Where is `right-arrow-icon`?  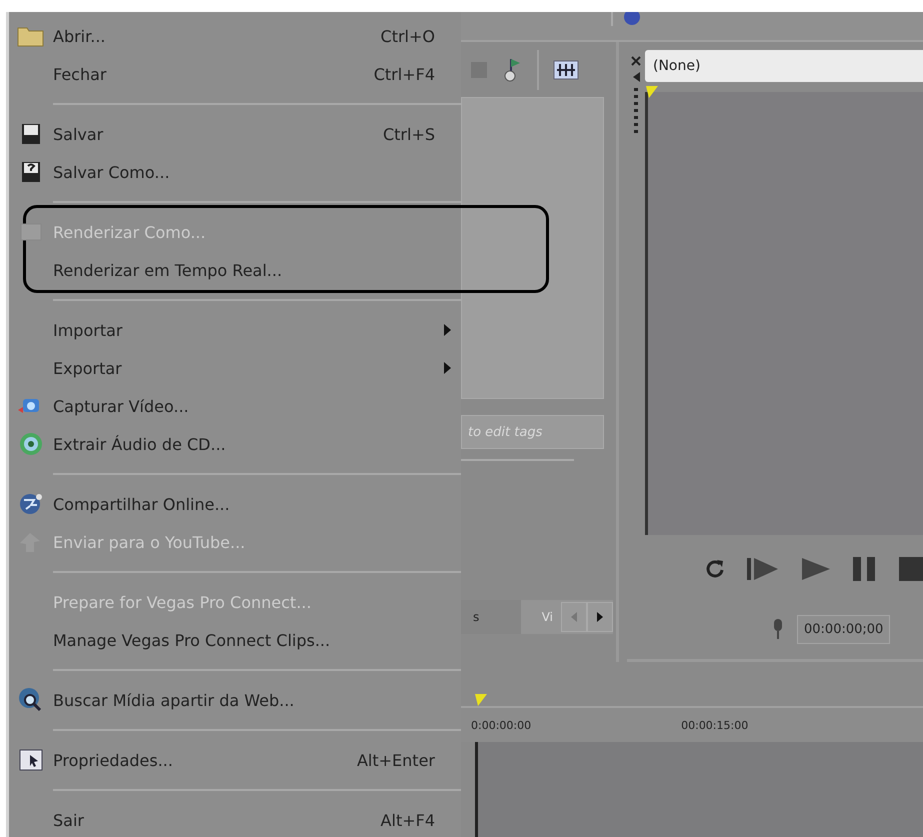
right-arrow-icon is located at coordinates (600, 617).